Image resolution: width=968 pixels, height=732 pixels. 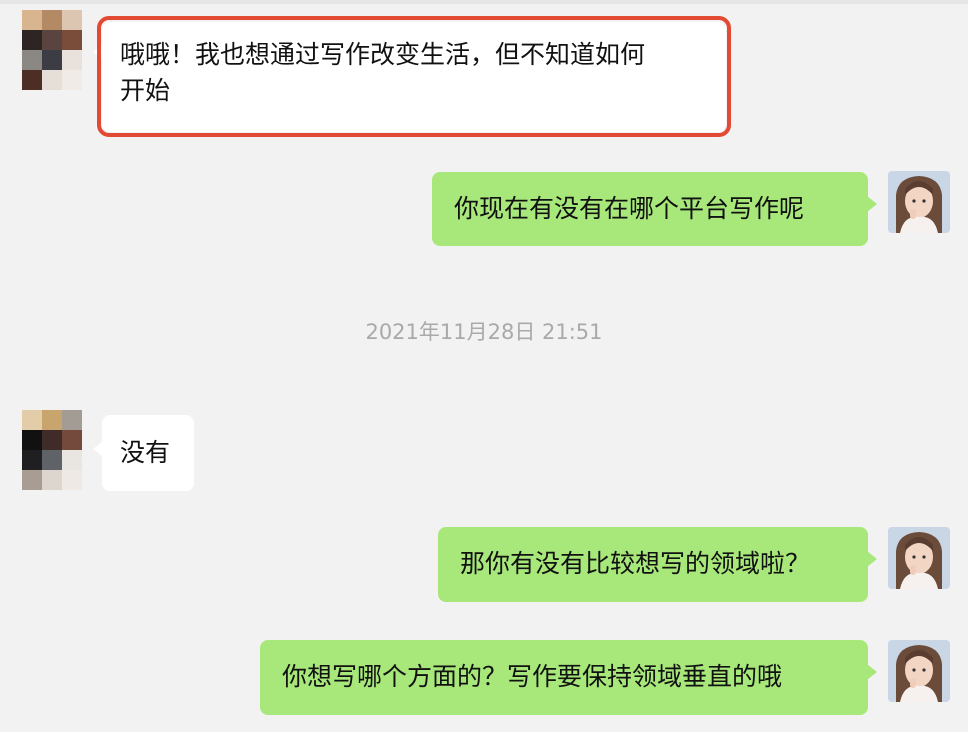 What do you see at coordinates (484, 2) in the screenshot?
I see `top-divider` at bounding box center [484, 2].